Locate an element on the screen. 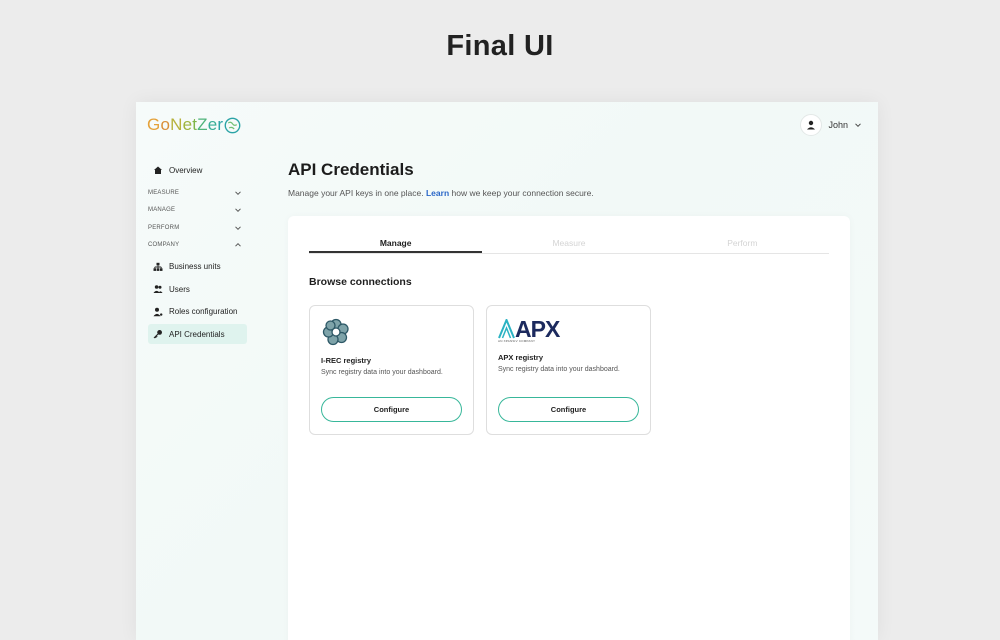 This screenshot has height=640, width=1000. sidebar-item-label: Users is located at coordinates (179, 289).